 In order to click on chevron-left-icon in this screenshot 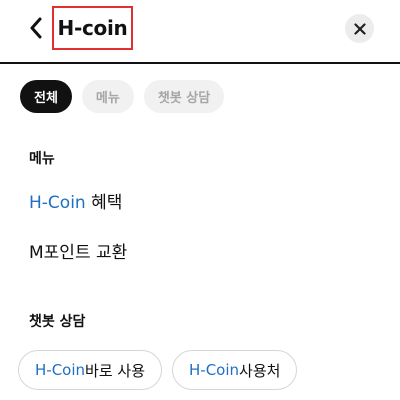, I will do `click(36, 28)`.